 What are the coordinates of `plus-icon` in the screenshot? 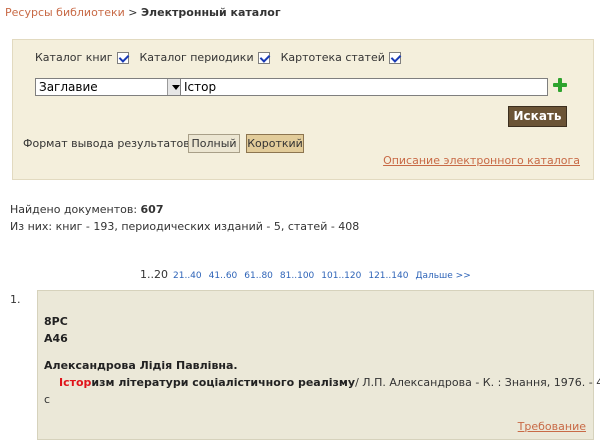 It's located at (560, 85).